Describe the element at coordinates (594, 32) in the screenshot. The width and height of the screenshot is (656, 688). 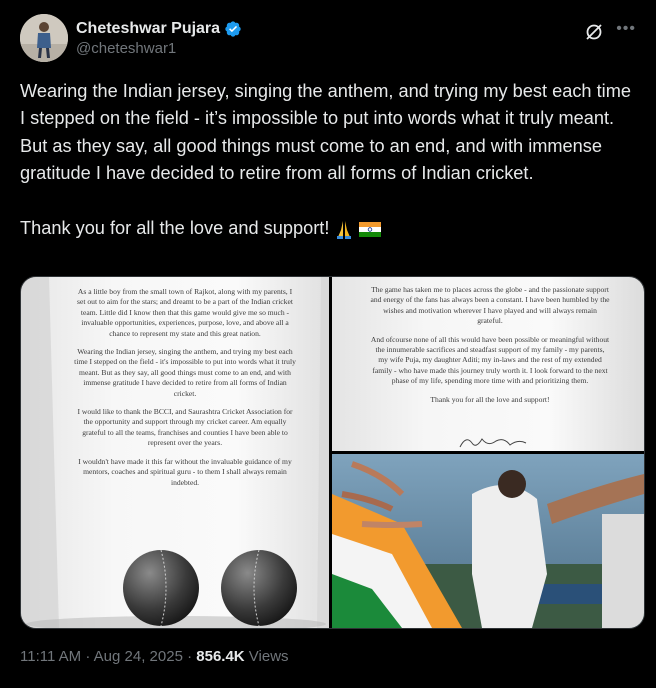
I see `grok-icon` at that location.